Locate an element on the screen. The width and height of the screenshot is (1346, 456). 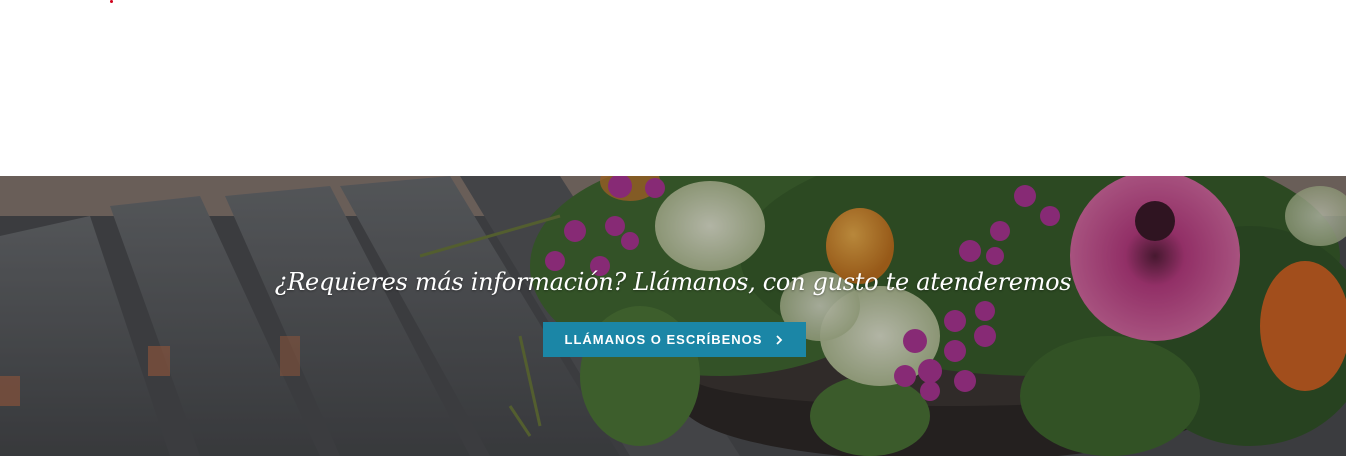
contact-us-button: LLÁMANOS O ESCRÍBENOS is located at coordinates (674, 339).